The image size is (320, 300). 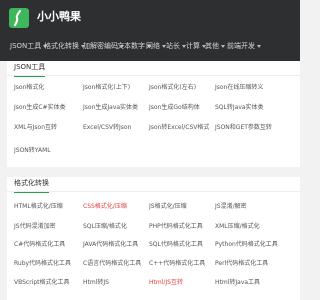 What do you see at coordinates (42, 283) in the screenshot?
I see `tool-link: VBScript格式化工具` at bounding box center [42, 283].